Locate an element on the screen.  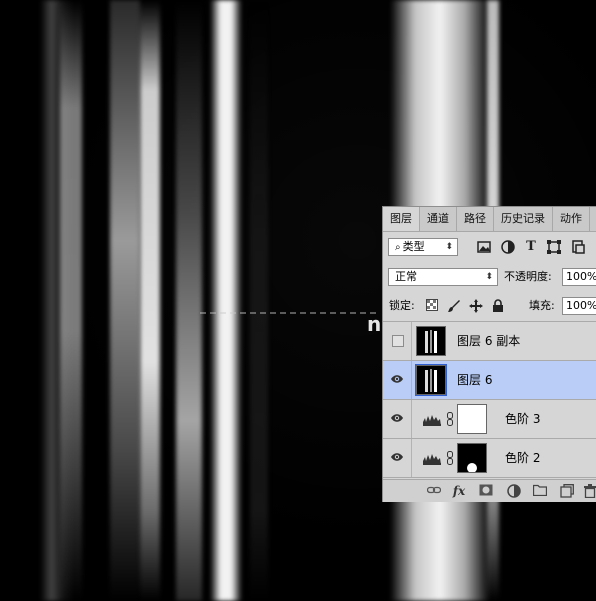
smart-object-filter-icon is located at coordinates (578, 247).